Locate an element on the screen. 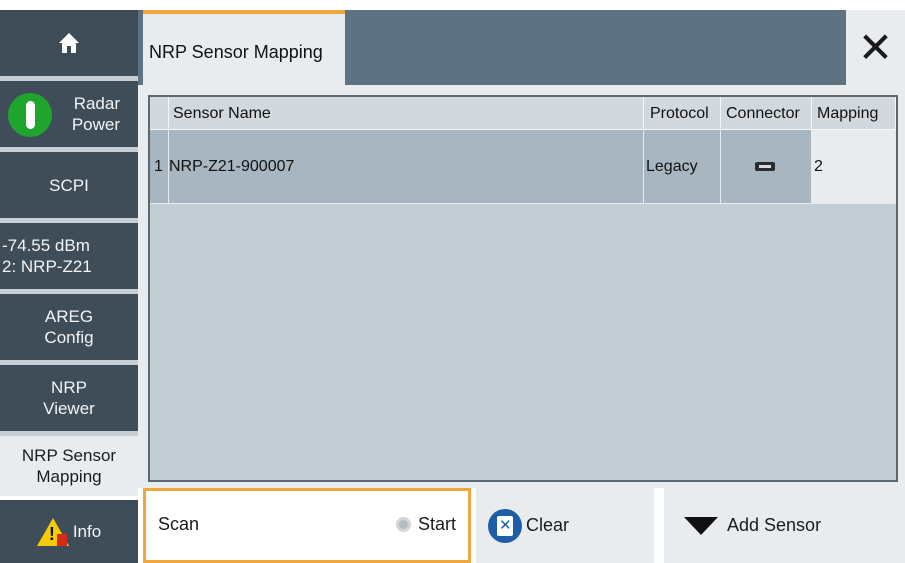 Image resolution: width=905 pixels, height=563 pixels. sidebar-item-areg-config: AREG Config is located at coordinates (69, 327).